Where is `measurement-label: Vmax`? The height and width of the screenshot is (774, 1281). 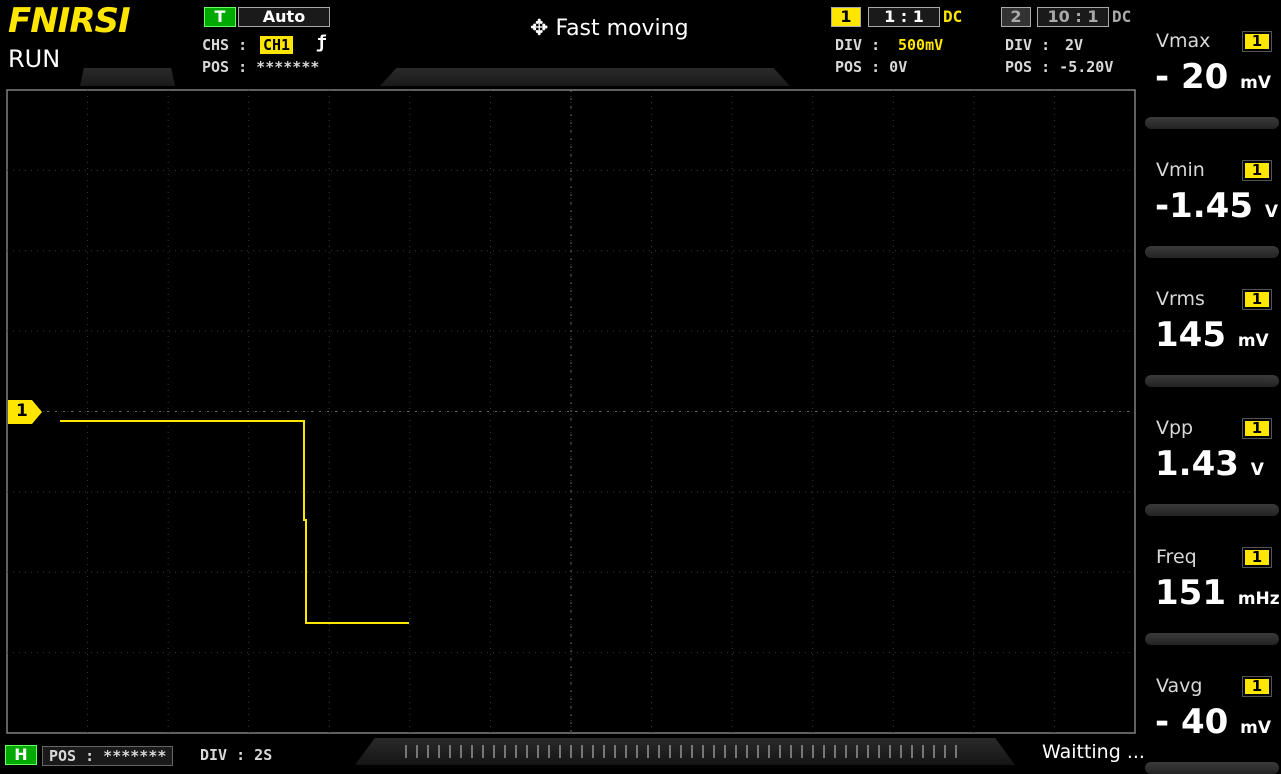
measurement-label: Vmax is located at coordinates (1183, 41).